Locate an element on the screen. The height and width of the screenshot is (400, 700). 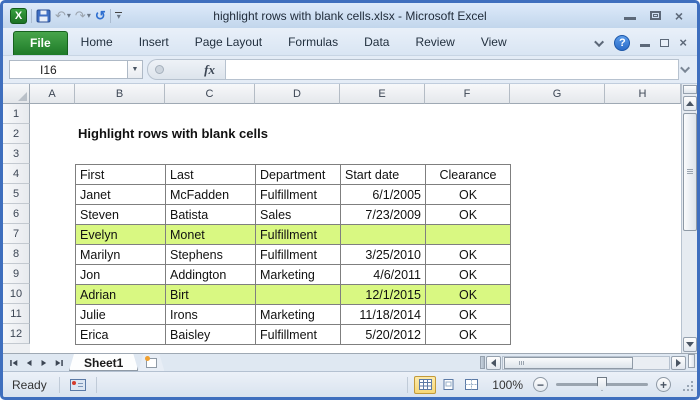
cell: Birt is located at coordinates (210, 294).